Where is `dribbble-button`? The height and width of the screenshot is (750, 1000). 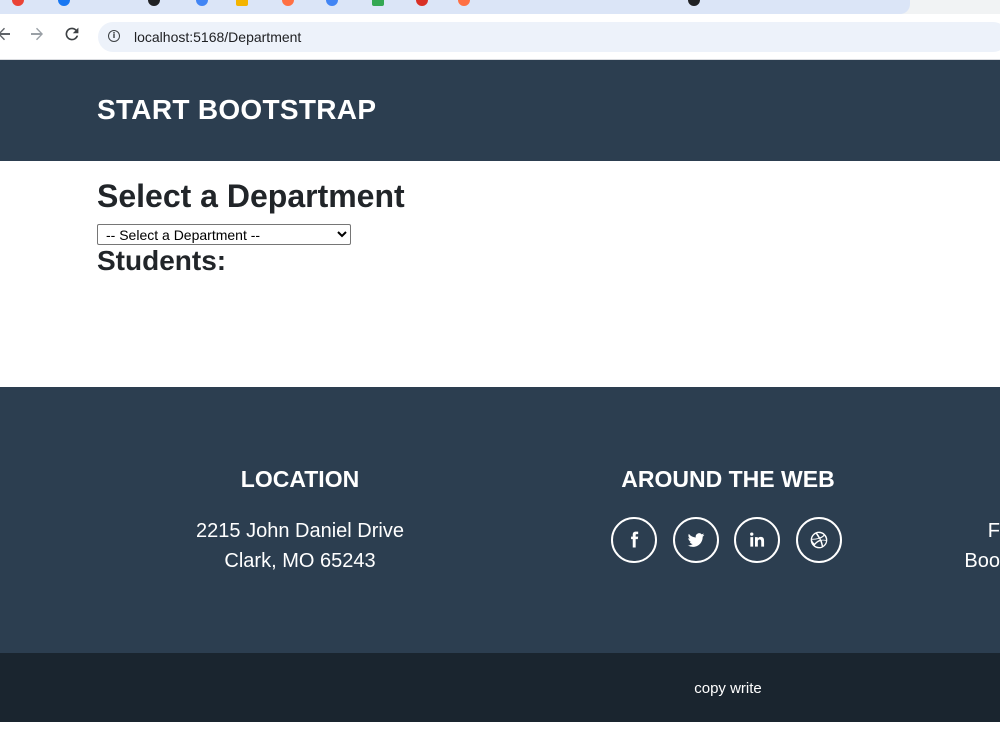 dribbble-button is located at coordinates (819, 540).